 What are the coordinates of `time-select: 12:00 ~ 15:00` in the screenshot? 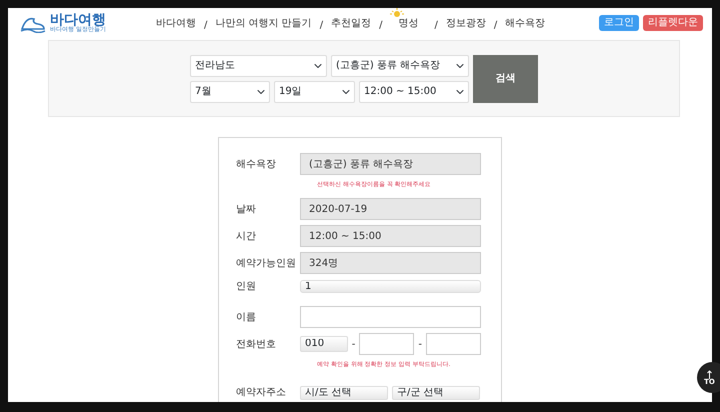 It's located at (414, 91).